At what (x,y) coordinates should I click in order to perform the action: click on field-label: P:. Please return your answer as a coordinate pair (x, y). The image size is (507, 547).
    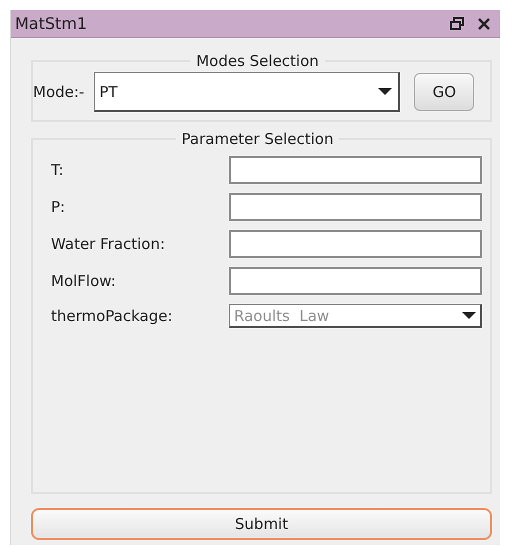
    Looking at the image, I should click on (58, 207).